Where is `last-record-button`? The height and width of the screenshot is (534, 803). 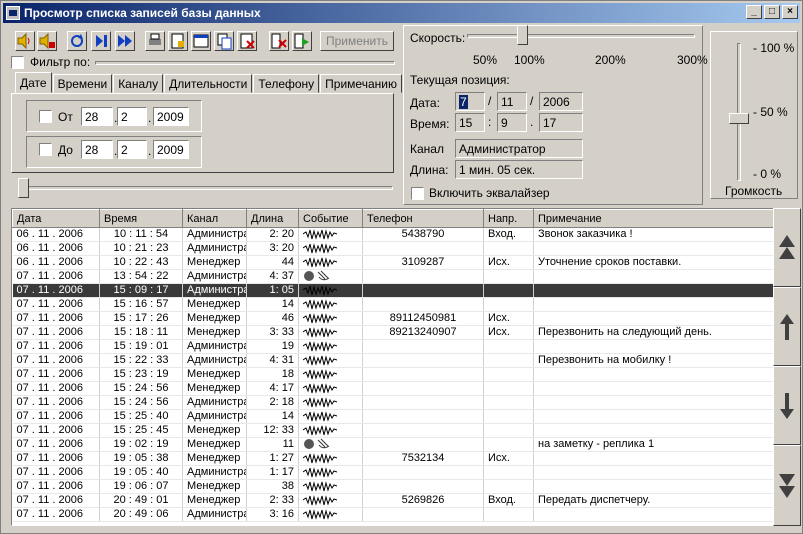 last-record-button is located at coordinates (787, 485).